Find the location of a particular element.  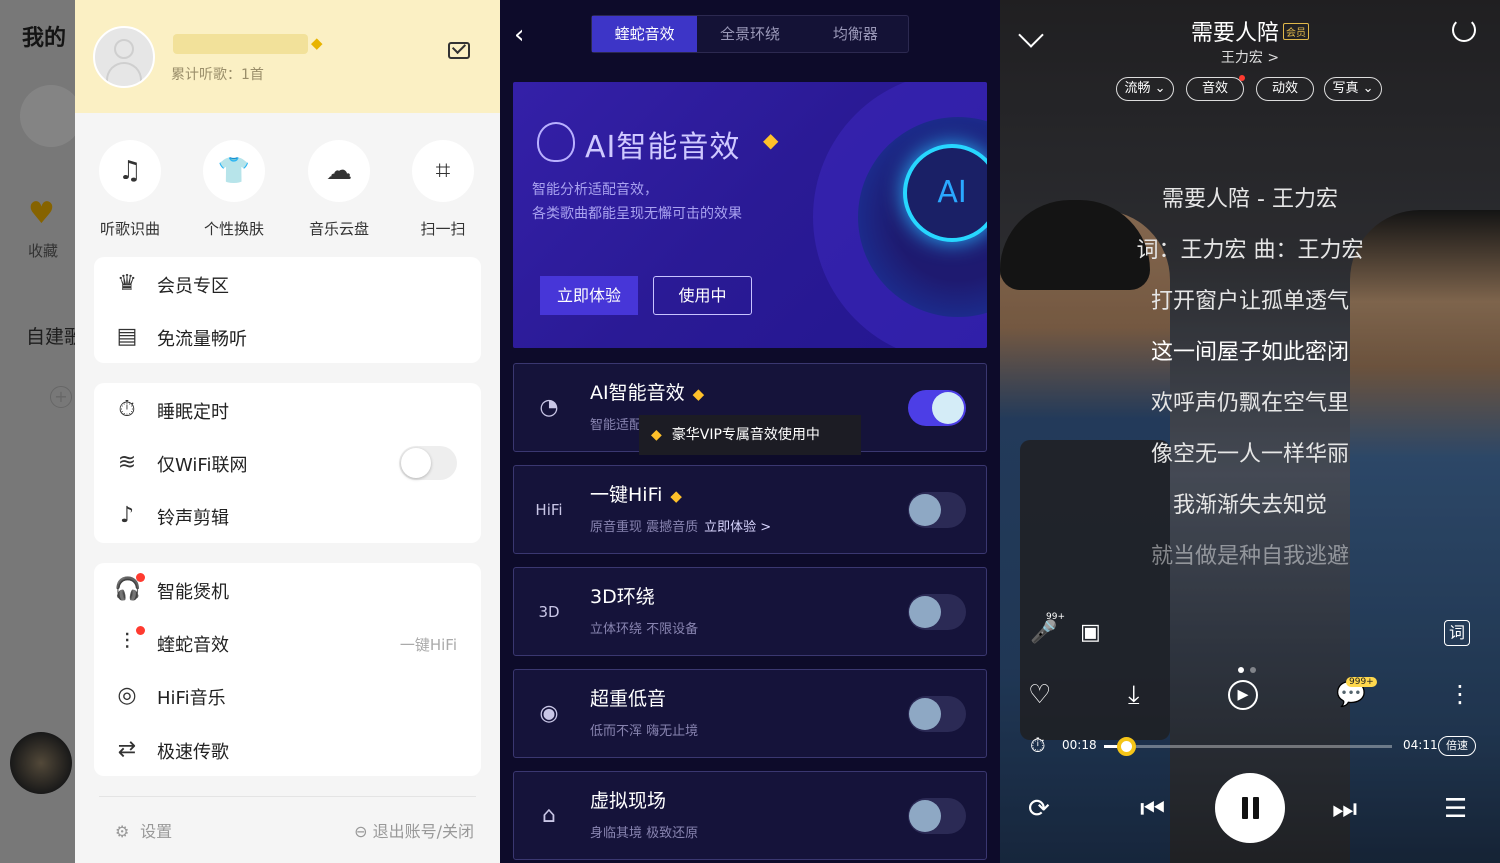

pause-bar-right is located at coordinates (1256, 808).